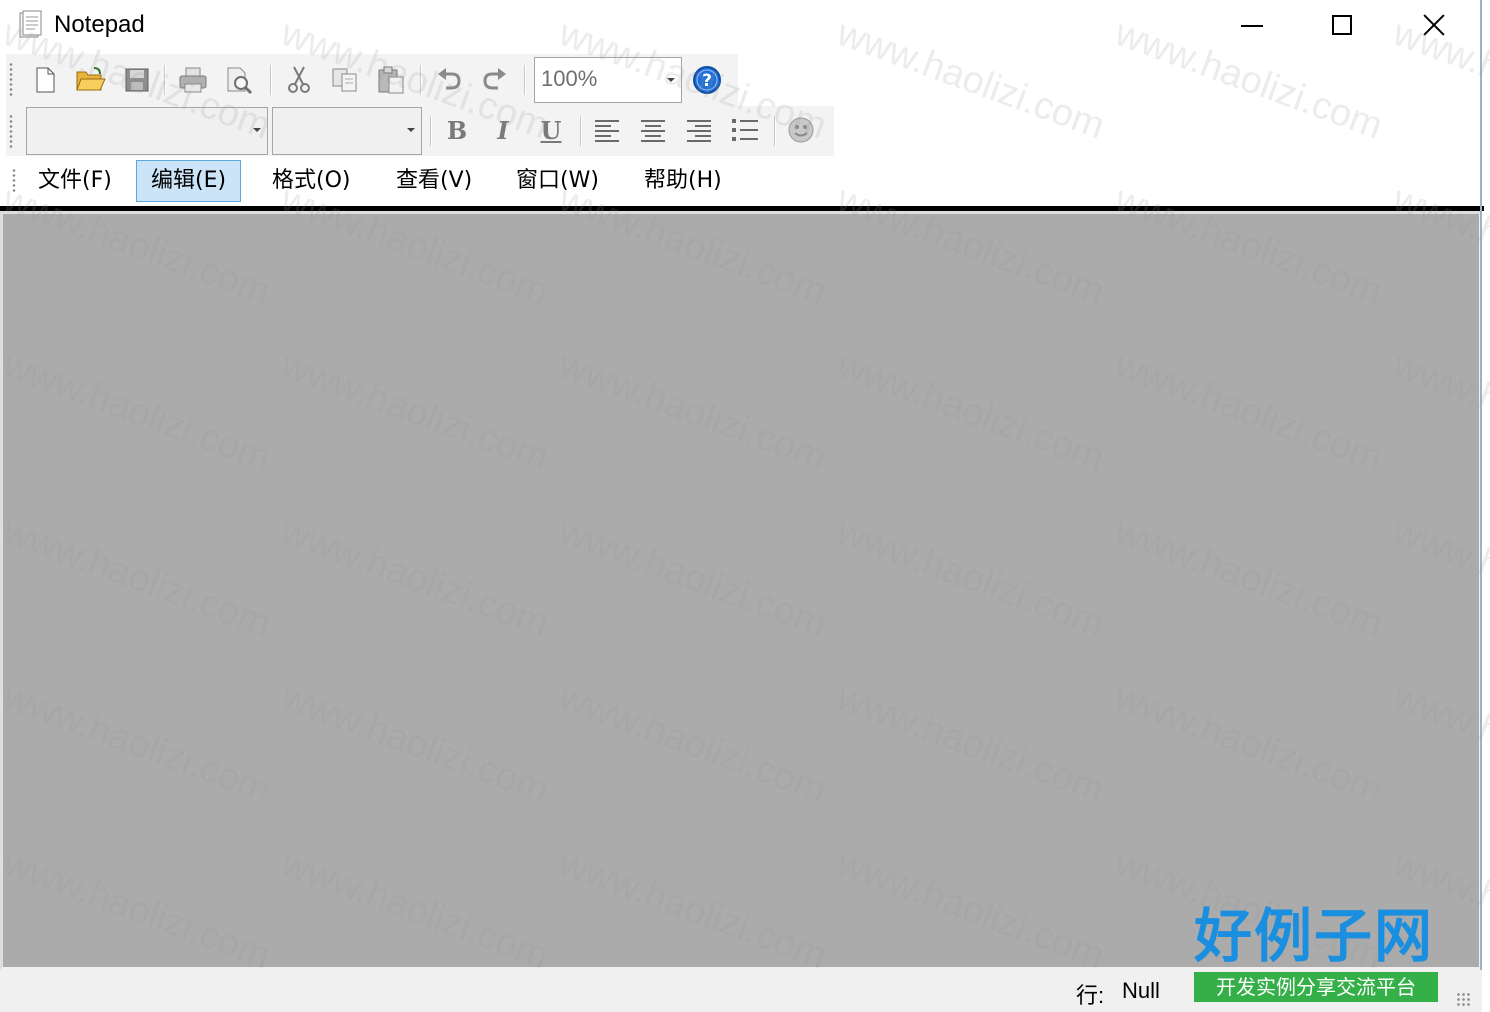 This screenshot has height=1012, width=1490. I want to click on status-bar: 行: Null, so click(741, 991).